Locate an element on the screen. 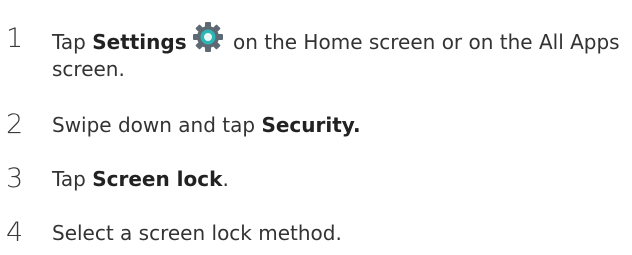  step-text: Swipe down and tap Security. is located at coordinates (339, 125).